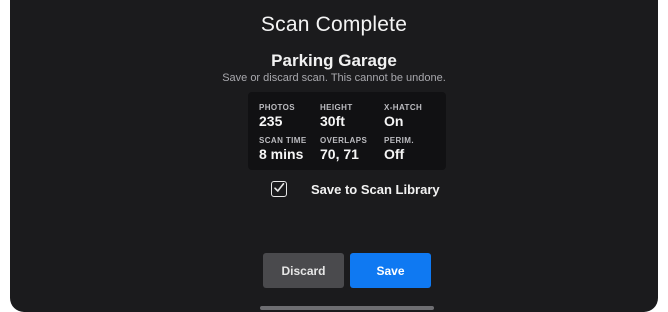 This screenshot has height=312, width=668. What do you see at coordinates (390, 270) in the screenshot?
I see `save-button: Save` at bounding box center [390, 270].